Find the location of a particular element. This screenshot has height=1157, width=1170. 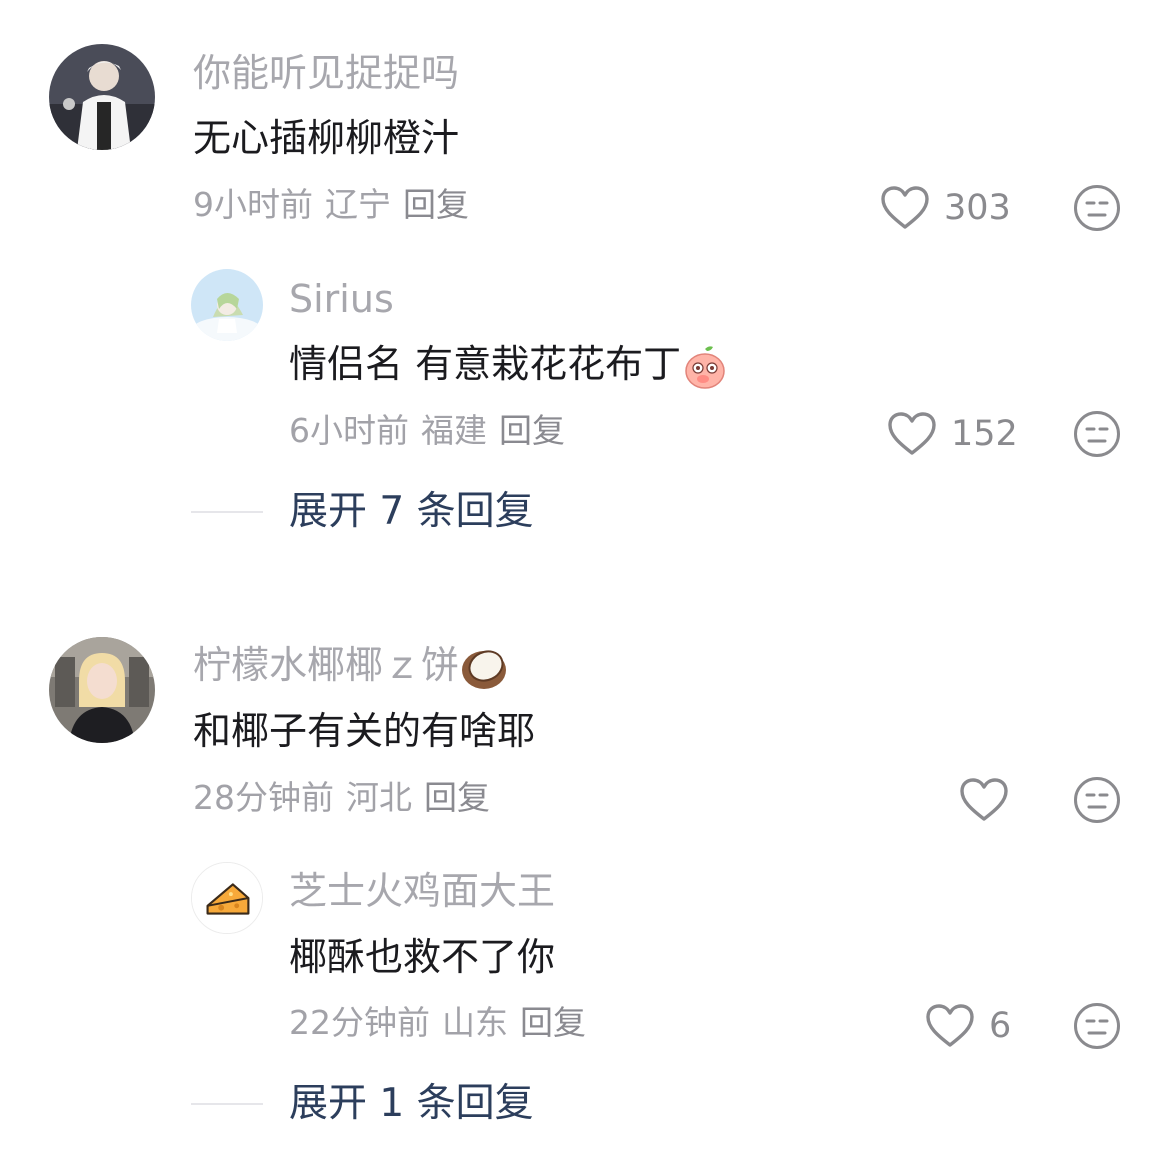

reply-text: 情侣名 有意栽花花布丁 is located at coordinates (485, 364).